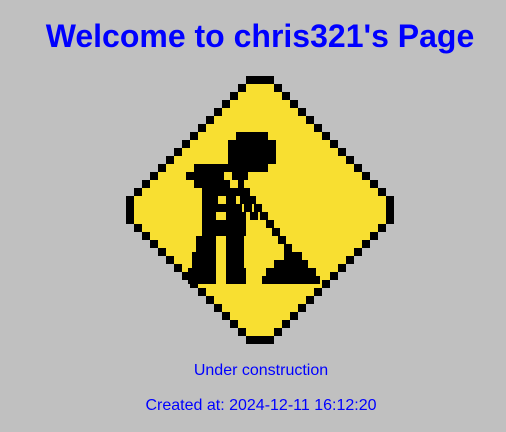 This screenshot has width=506, height=432. What do you see at coordinates (260, 36) in the screenshot?
I see `page-title: Welcome to chris321's Page` at bounding box center [260, 36].